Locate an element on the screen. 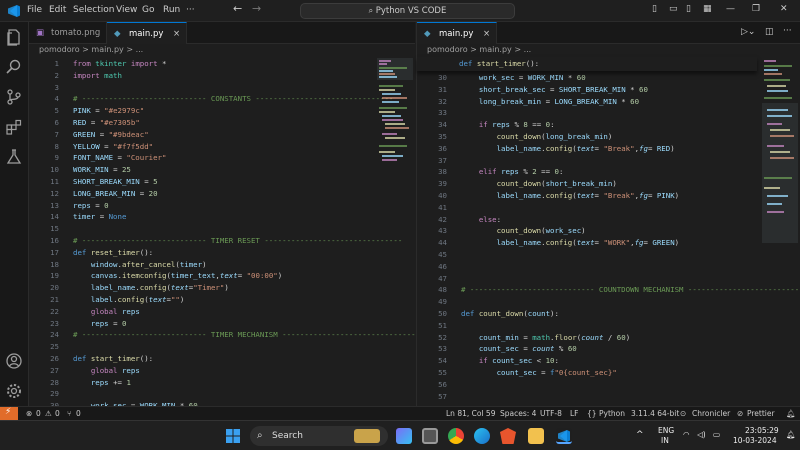 The height and width of the screenshot is (450, 800). ports-icon: ⑂ is located at coordinates (69, 413).